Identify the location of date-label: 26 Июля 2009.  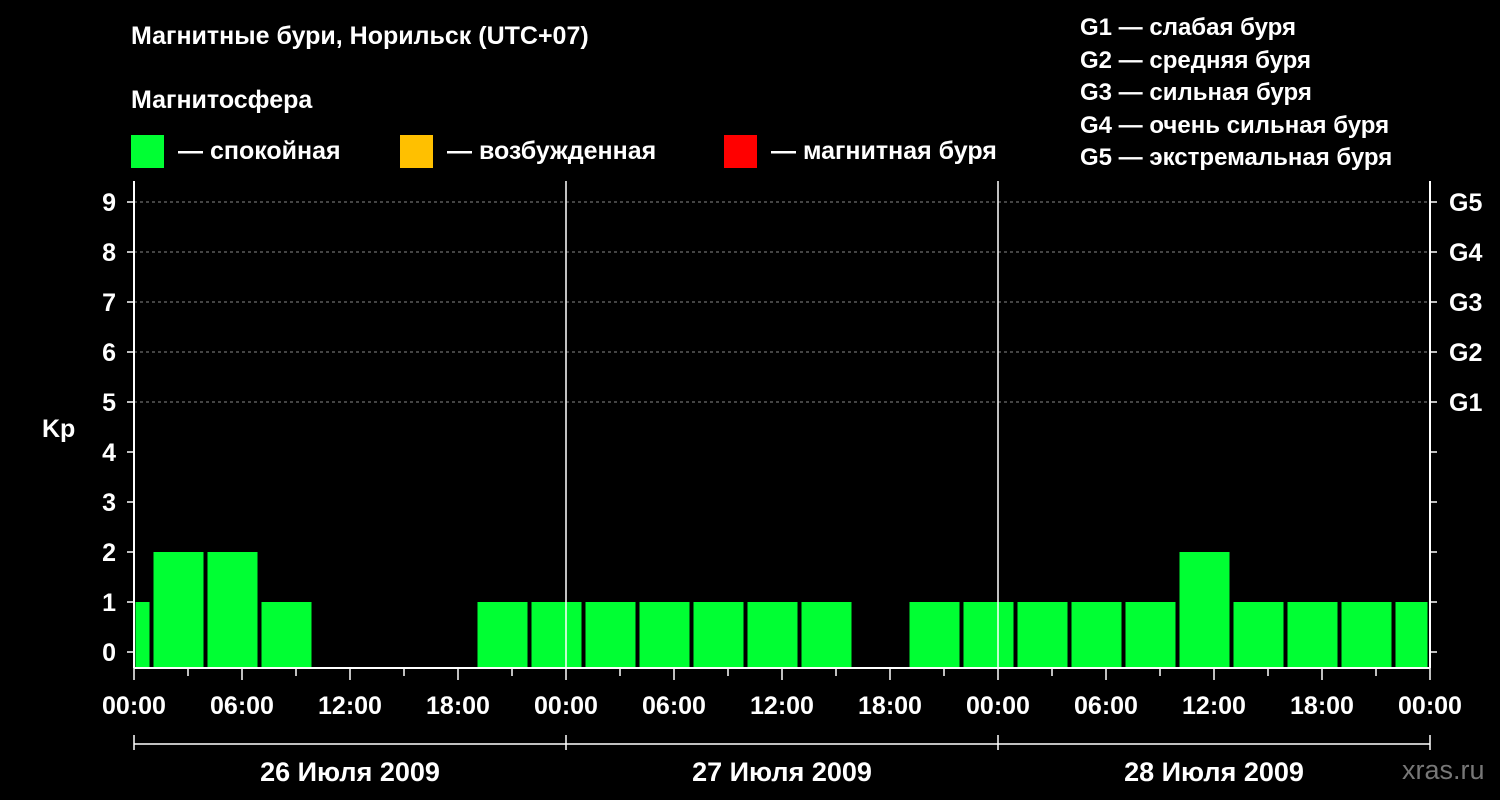
(350, 772).